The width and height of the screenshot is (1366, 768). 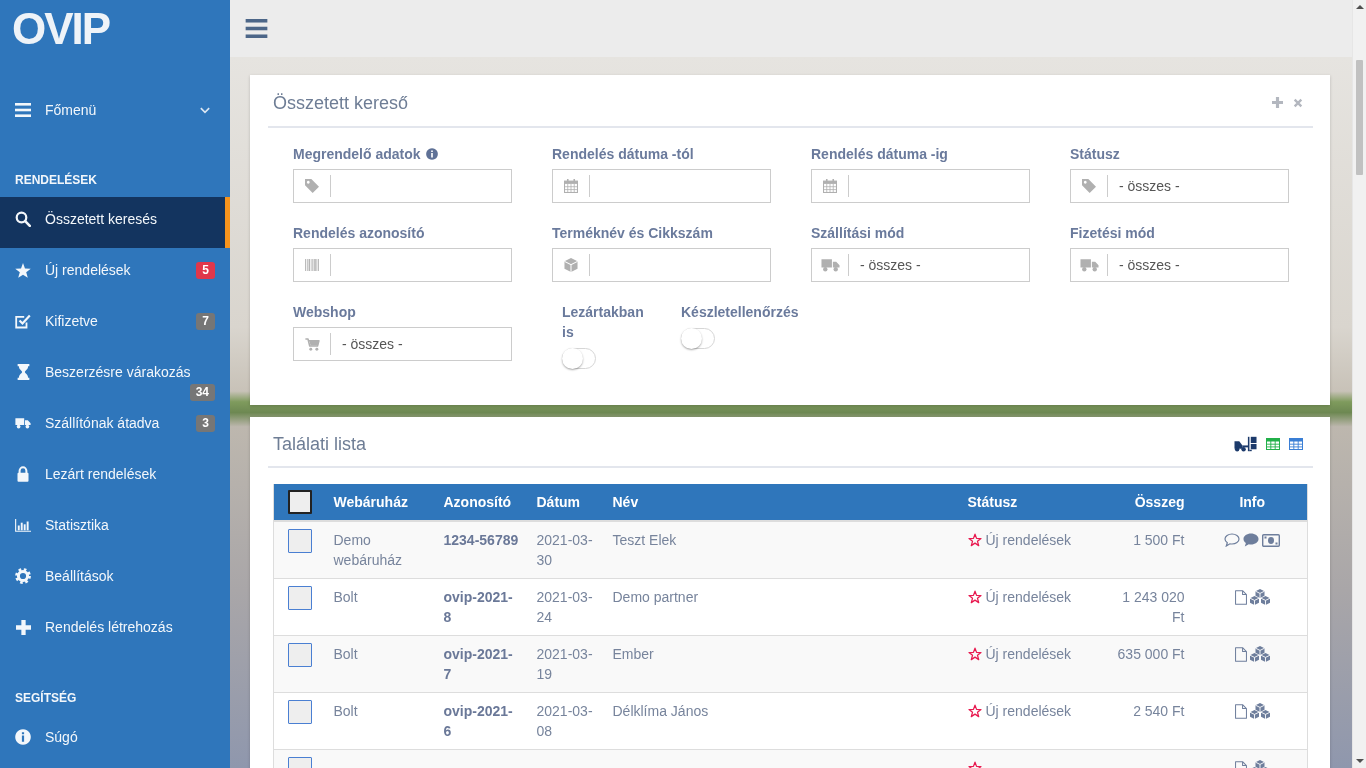 What do you see at coordinates (481, 664) in the screenshot?
I see `order-id: ovip-2021-7` at bounding box center [481, 664].